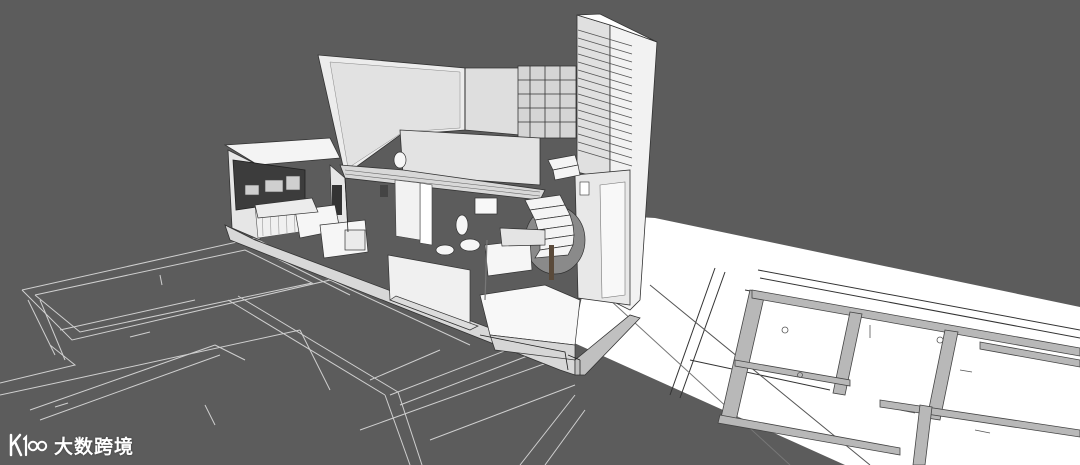  Describe the element at coordinates (551, 262) in the screenshot. I see `stair-post` at that location.